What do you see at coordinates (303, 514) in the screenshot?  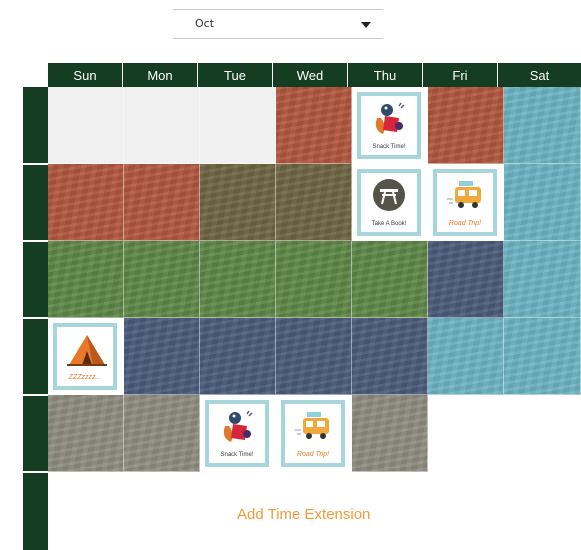 I see `add-time-extension-link: Add Time Extension` at bounding box center [303, 514].